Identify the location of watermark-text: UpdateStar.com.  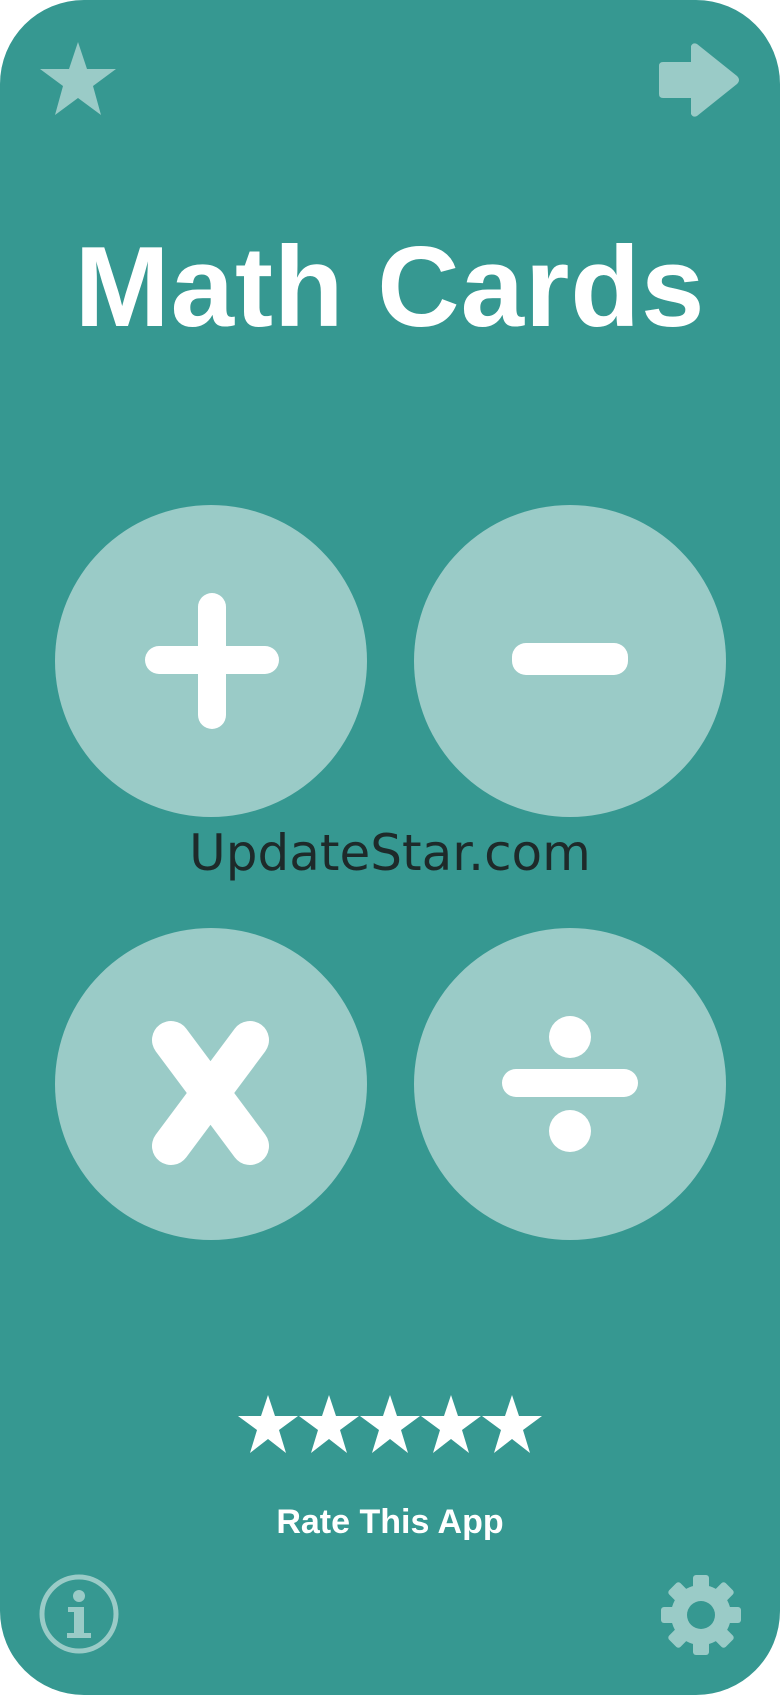
(390, 853).